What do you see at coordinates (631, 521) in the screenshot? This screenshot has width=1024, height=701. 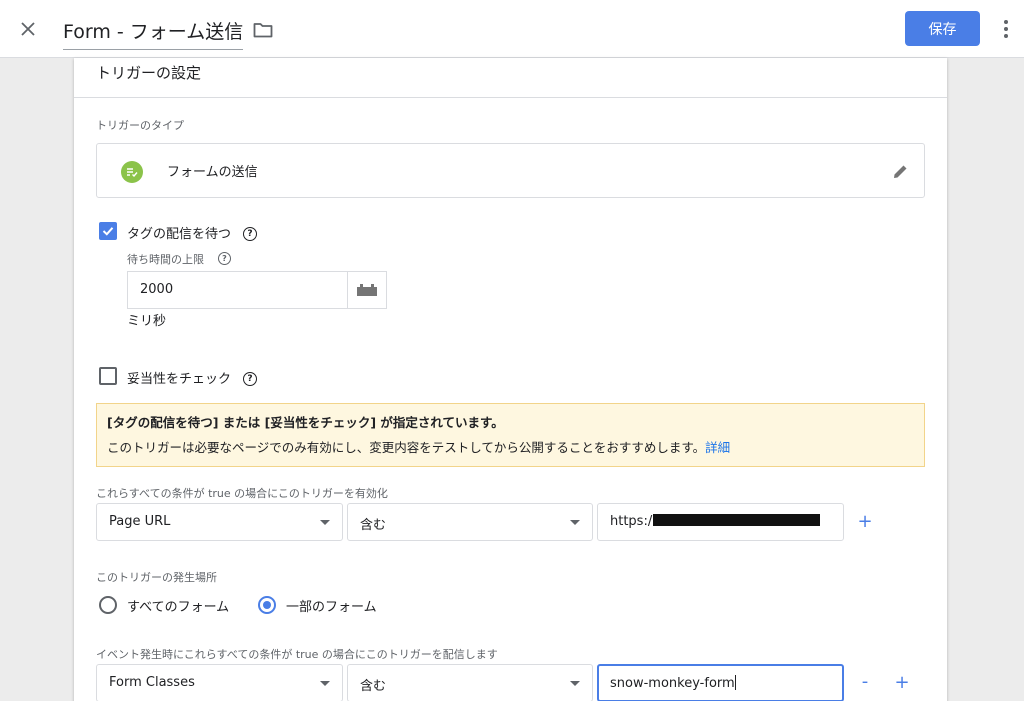 I see `enable-value-text: https:/` at bounding box center [631, 521].